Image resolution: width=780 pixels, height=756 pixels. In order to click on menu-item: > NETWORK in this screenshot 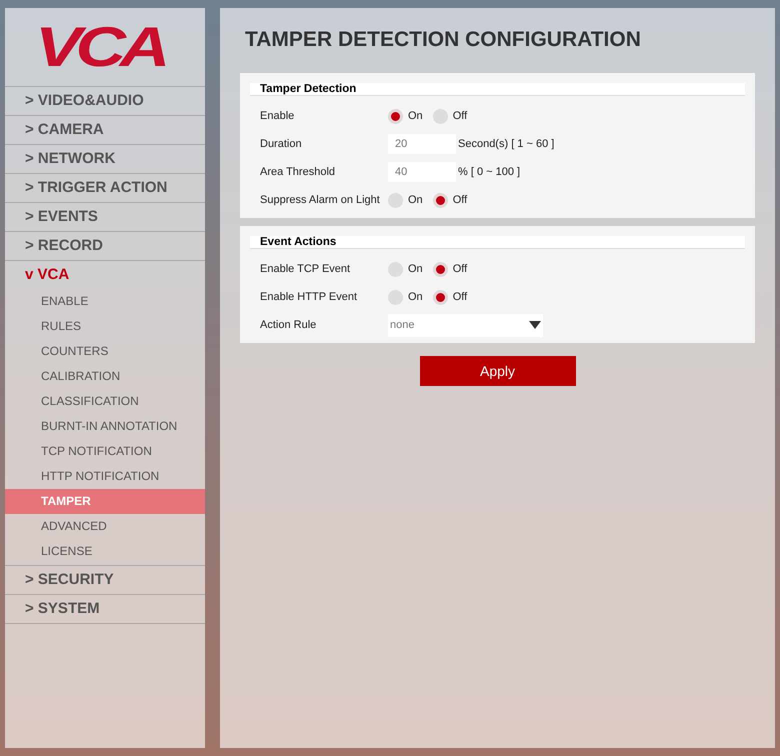, I will do `click(105, 159)`.